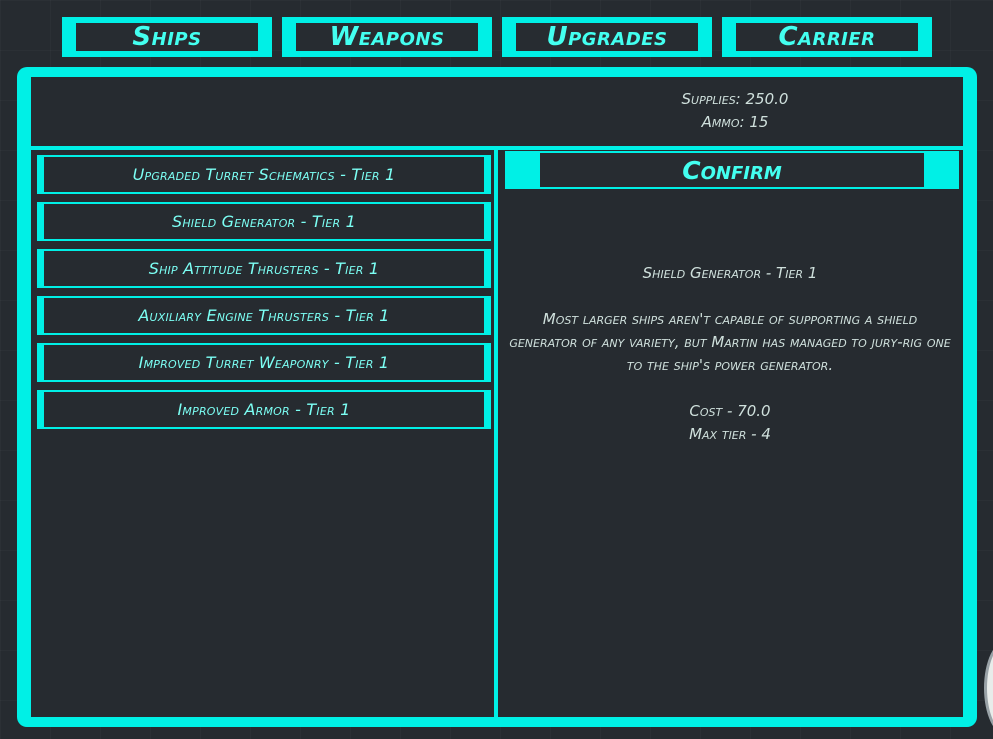 The image size is (993, 739). I want to click on upgrade-item-engine-thrusters: Auxiliary Engine Thrusters - Tier 1, so click(264, 315).